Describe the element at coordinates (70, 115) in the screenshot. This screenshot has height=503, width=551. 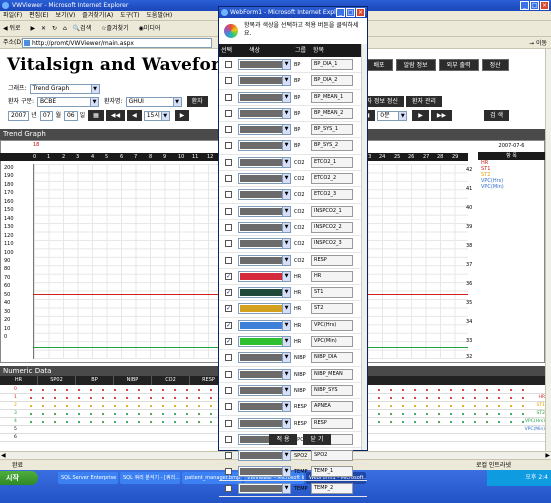
I see `day-input: 06` at that location.